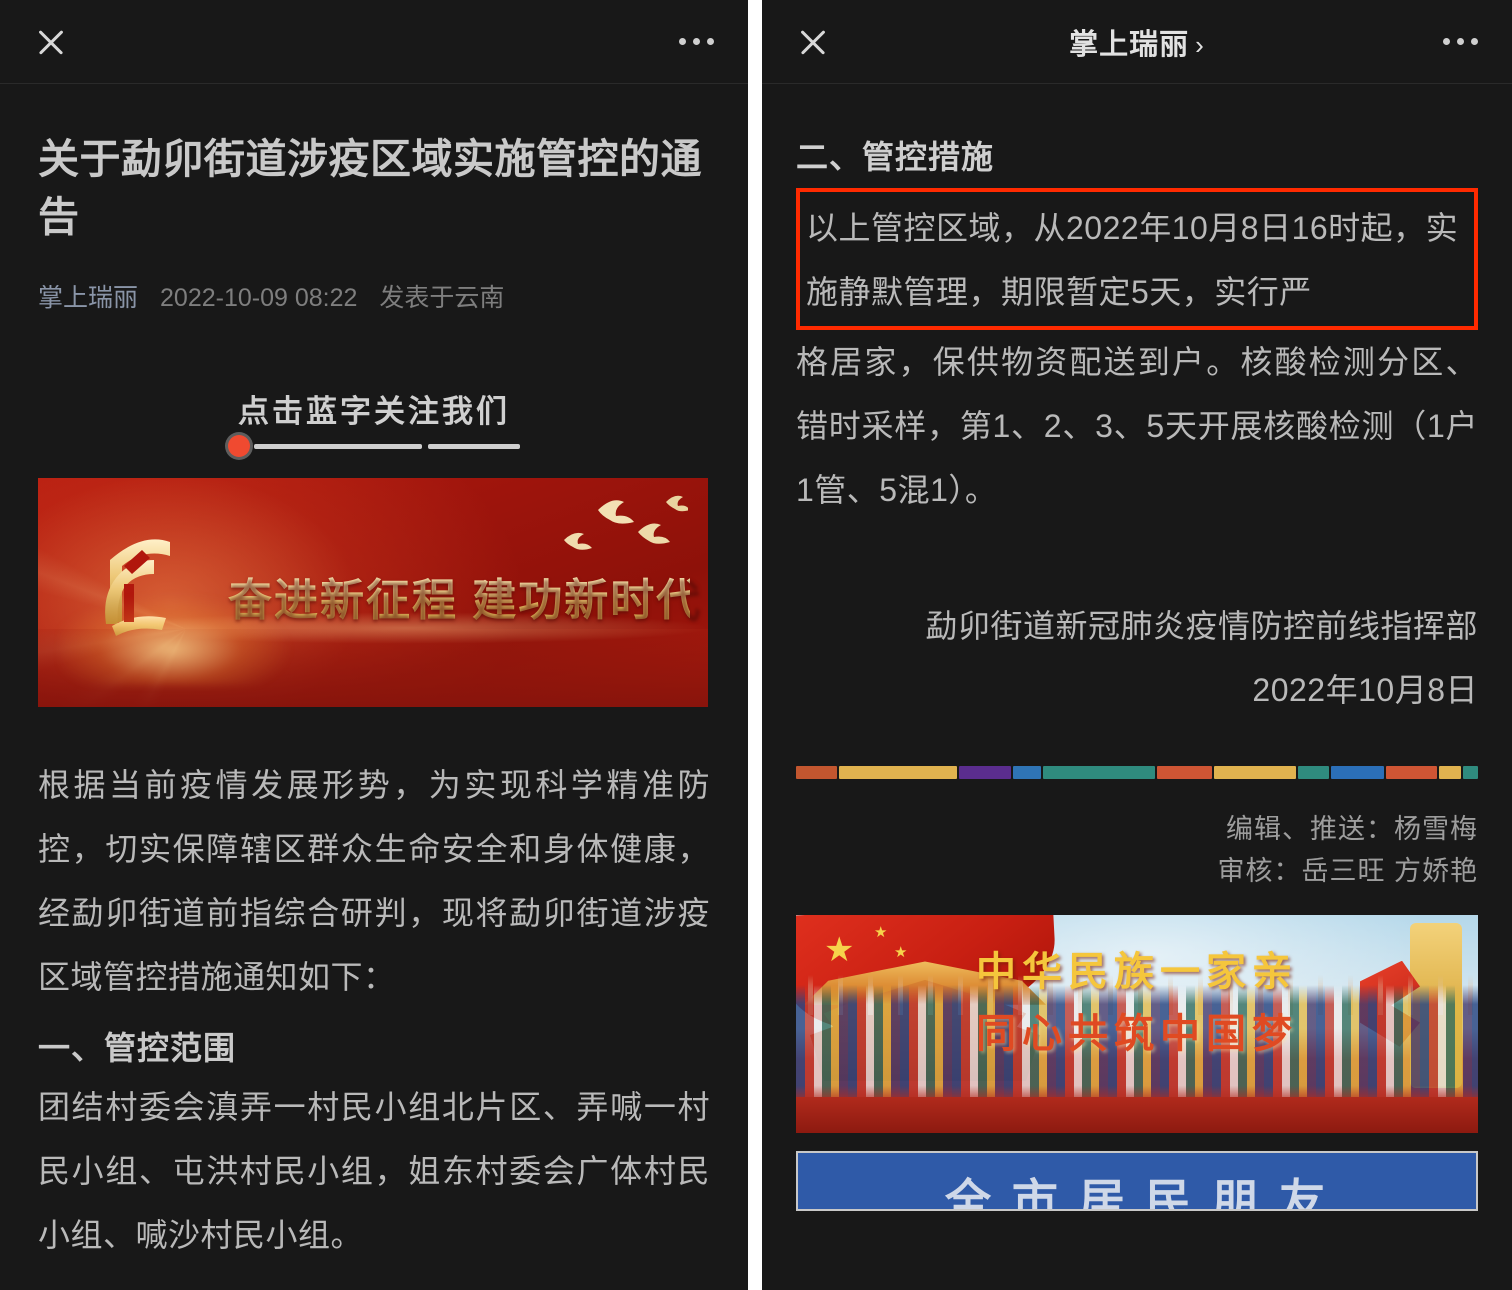  What do you see at coordinates (881, 932) in the screenshot?
I see `flag-star-icon: ★` at bounding box center [881, 932].